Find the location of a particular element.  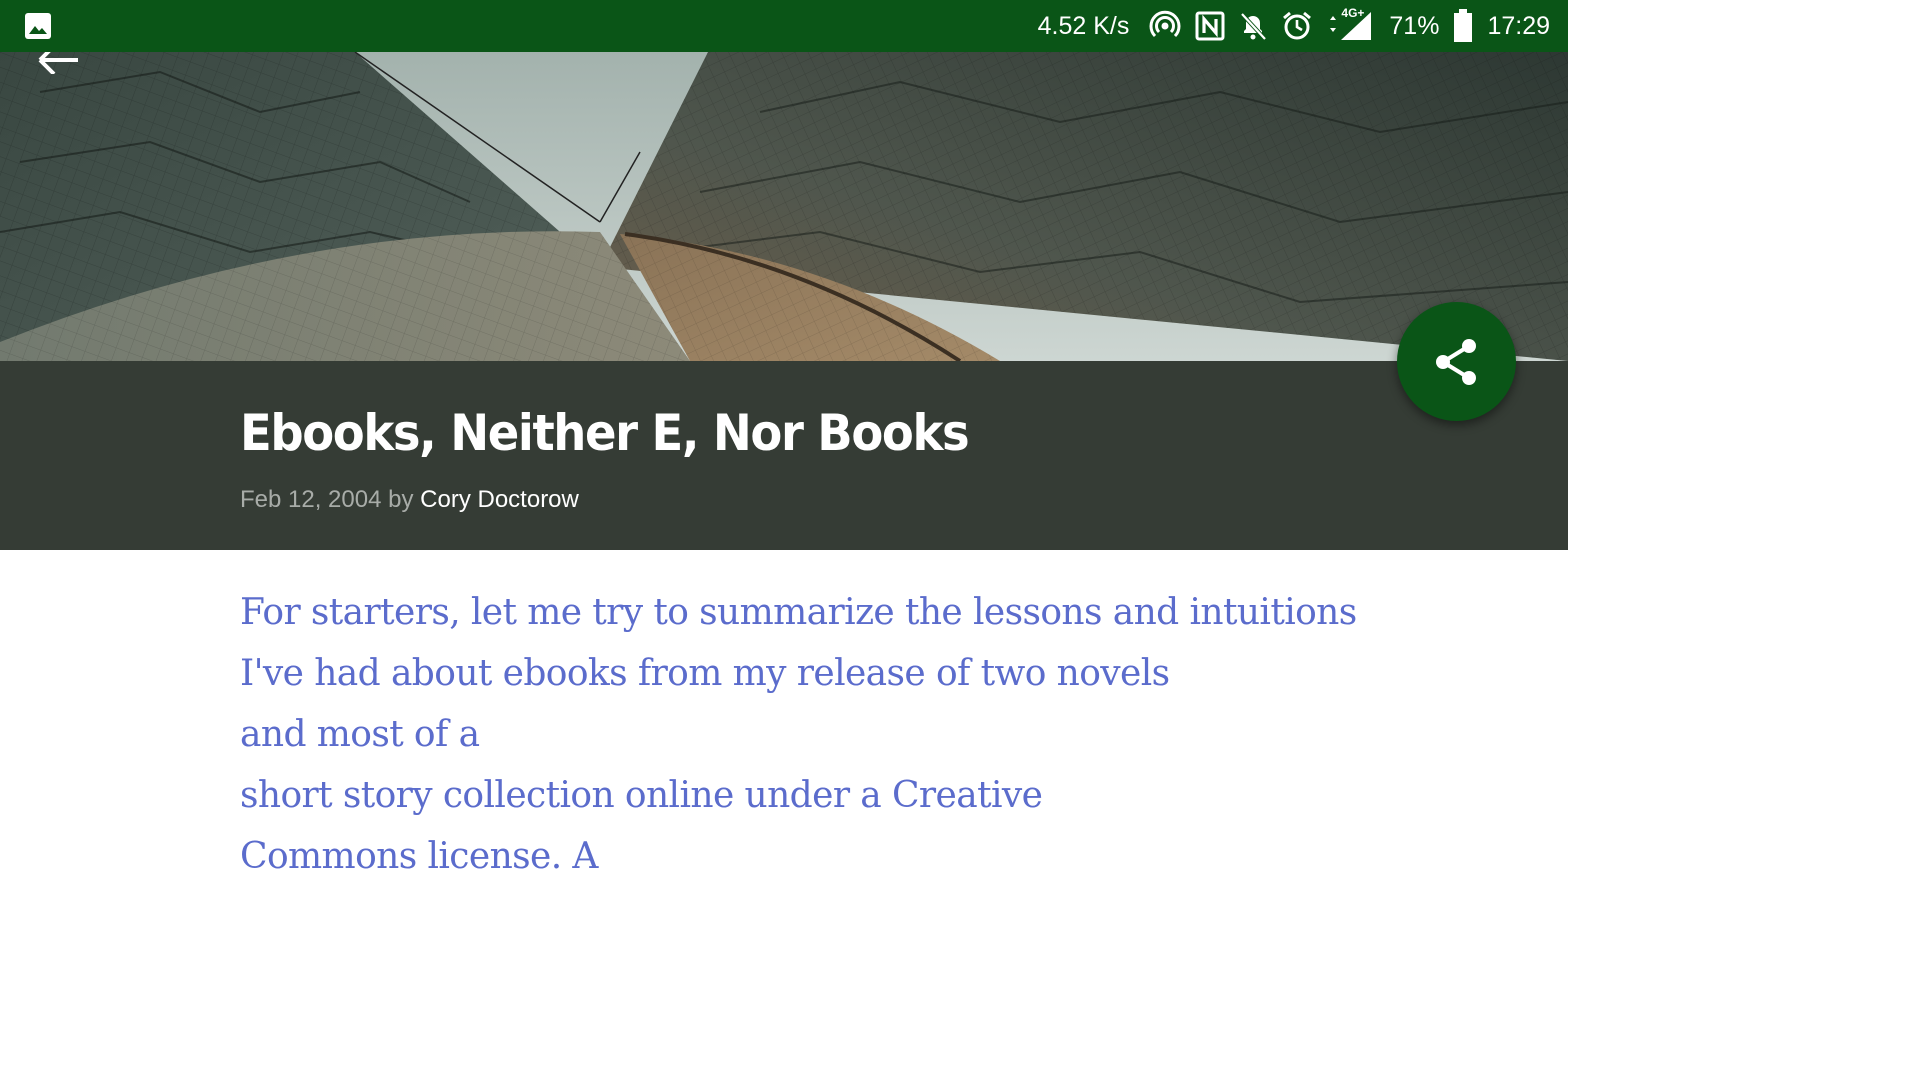

post-meta: Feb 12, 2004 by Cory Doctorow is located at coordinates (409, 500).